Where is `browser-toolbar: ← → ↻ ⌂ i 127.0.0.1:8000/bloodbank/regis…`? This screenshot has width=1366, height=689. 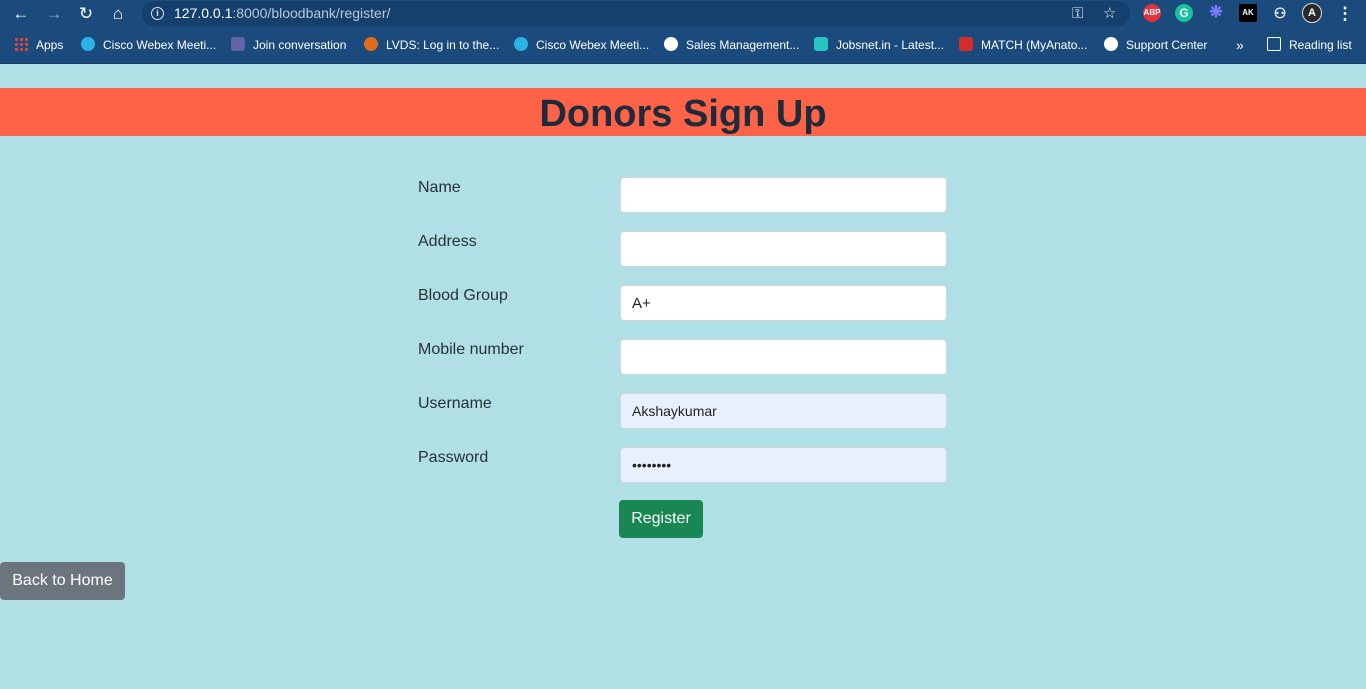 browser-toolbar: ← → ↻ ⌂ i 127.0.0.1:8000/bloodbank/regis… is located at coordinates (683, 13).